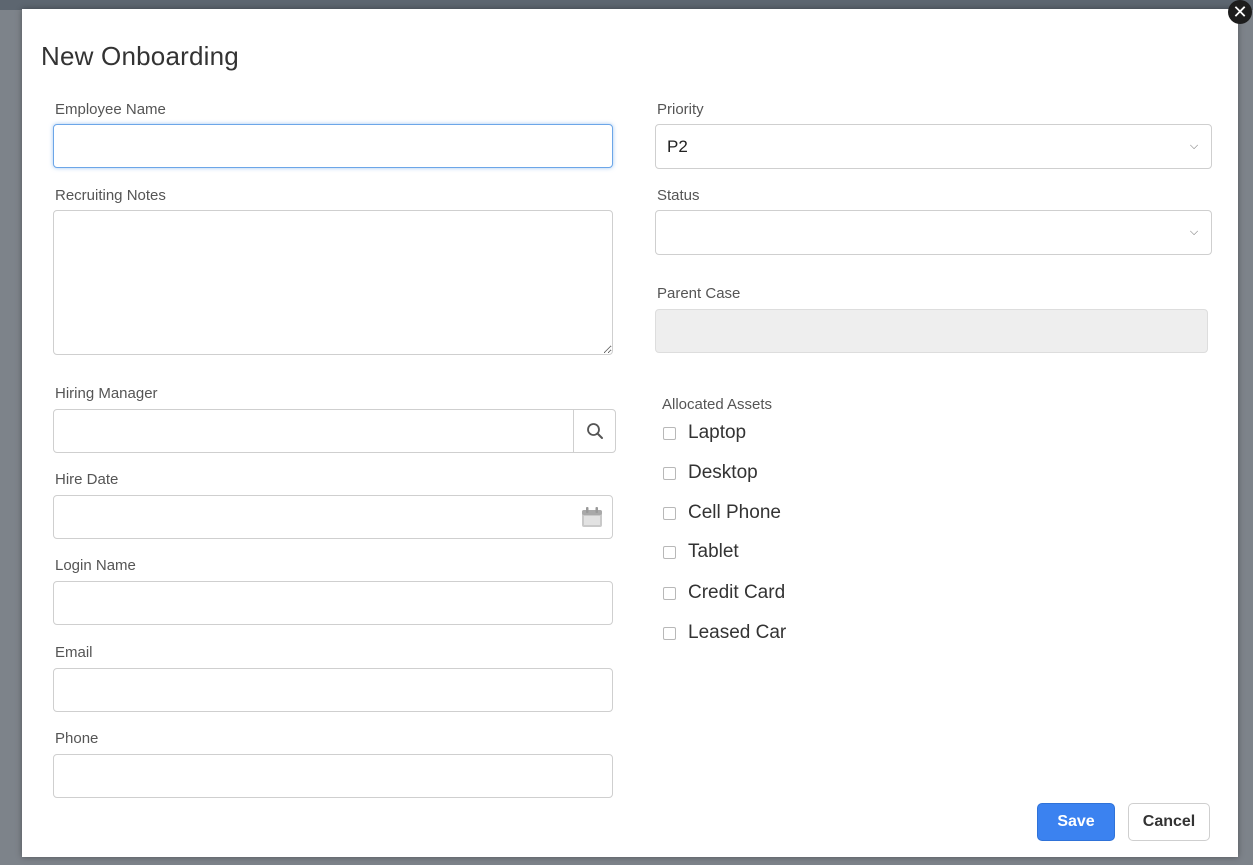  I want to click on asset-checkbox-laptop: Laptop, so click(704, 433).